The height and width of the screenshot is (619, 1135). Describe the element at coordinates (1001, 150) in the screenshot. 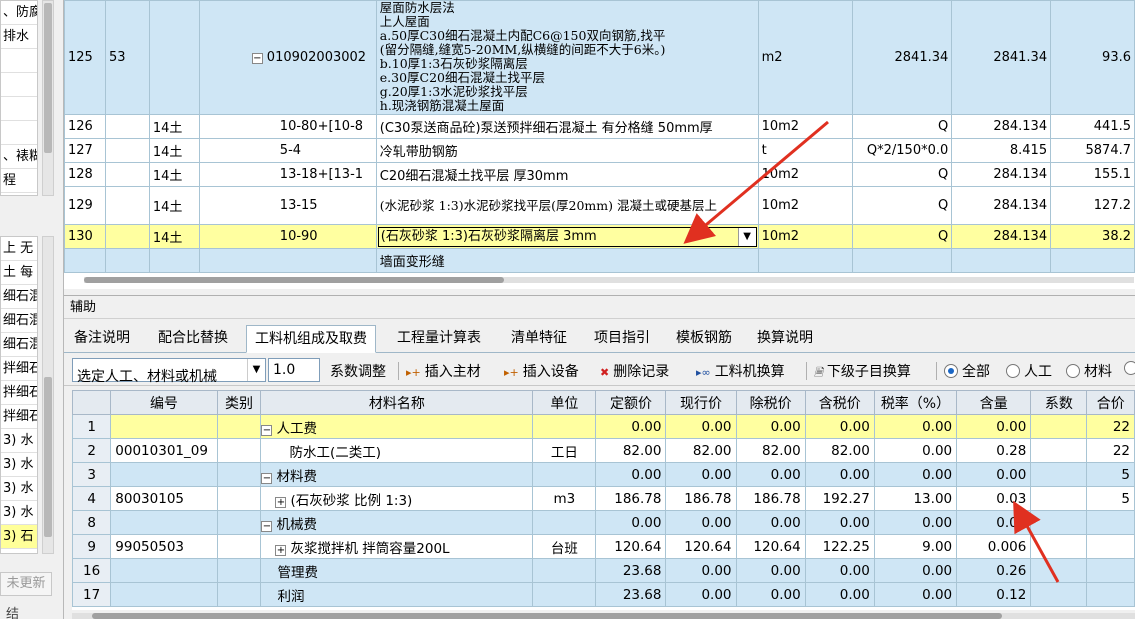

I see `quantity-cell: 8.415` at that location.